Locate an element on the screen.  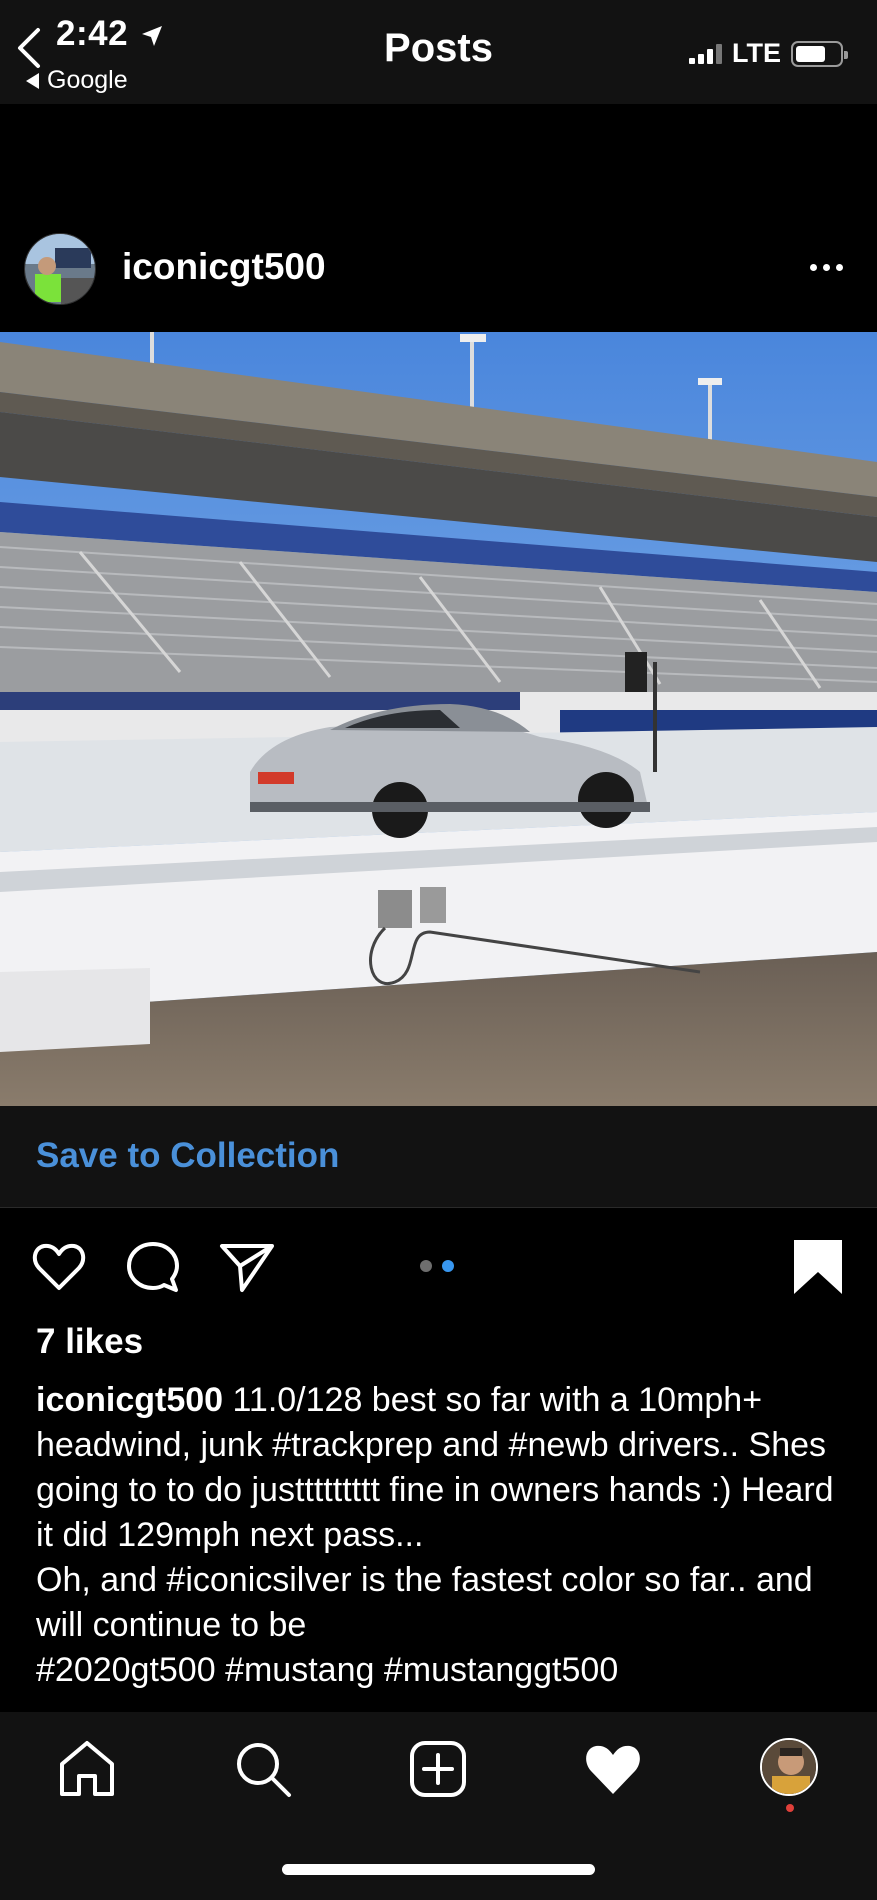
carousel-dot-active is located at coordinates (448, 1266).